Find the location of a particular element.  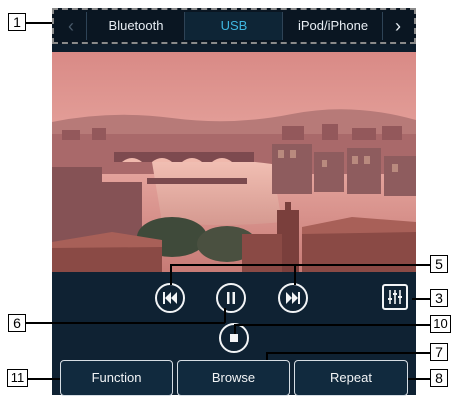

next-track-button is located at coordinates (293, 298).